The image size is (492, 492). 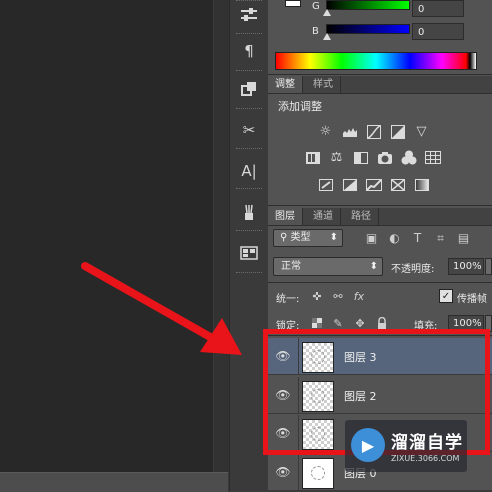 What do you see at coordinates (368, 445) in the screenshot?
I see `watermark-play-icon: ▶` at bounding box center [368, 445].